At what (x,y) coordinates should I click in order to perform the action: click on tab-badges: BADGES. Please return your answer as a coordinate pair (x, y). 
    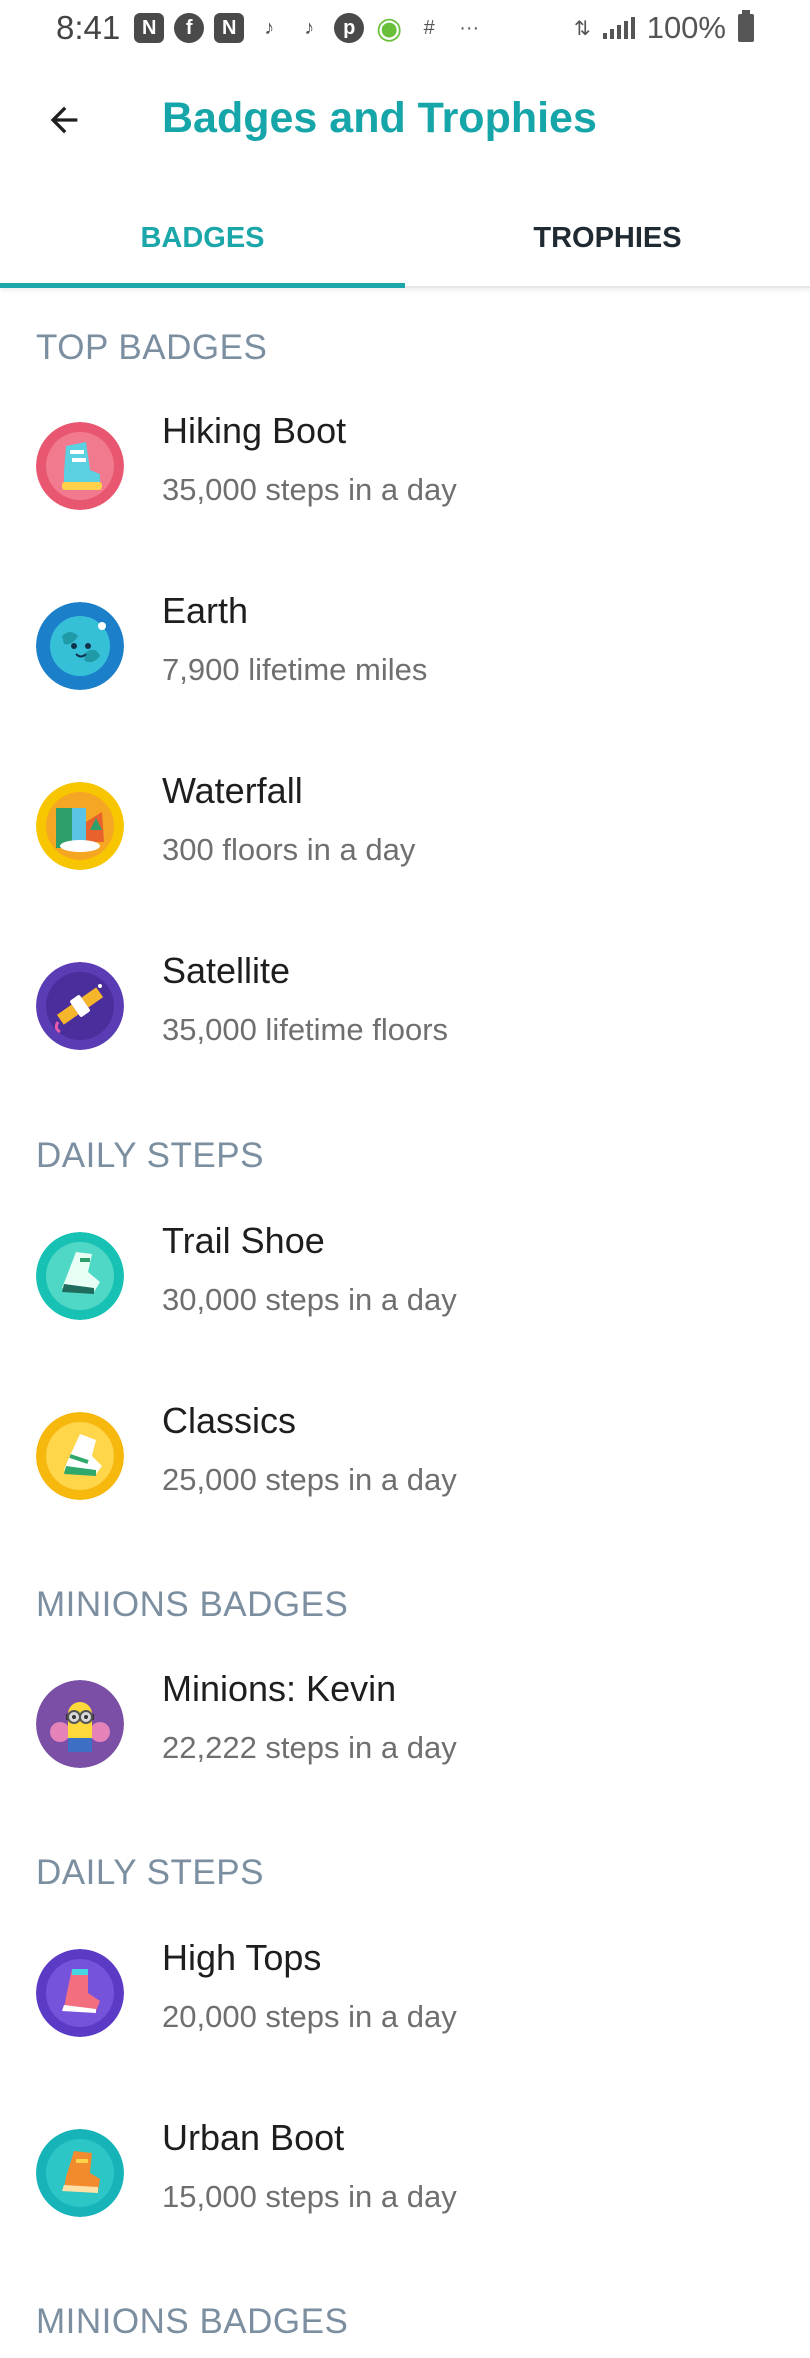
    Looking at the image, I should click on (202, 239).